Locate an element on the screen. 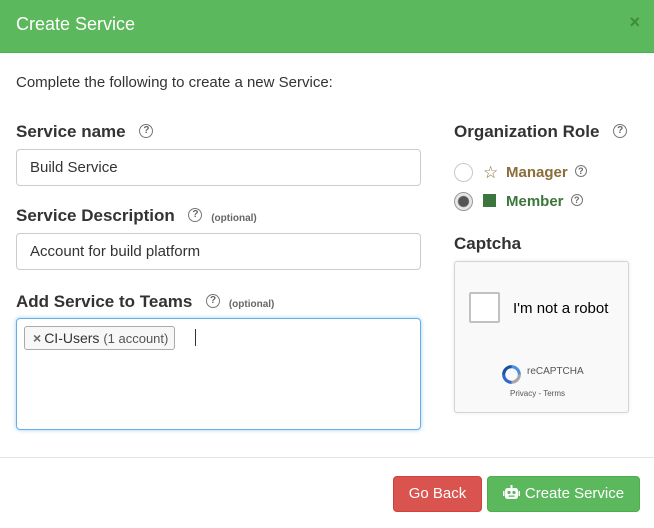  role-option-member: Member ? is located at coordinates (539, 202).